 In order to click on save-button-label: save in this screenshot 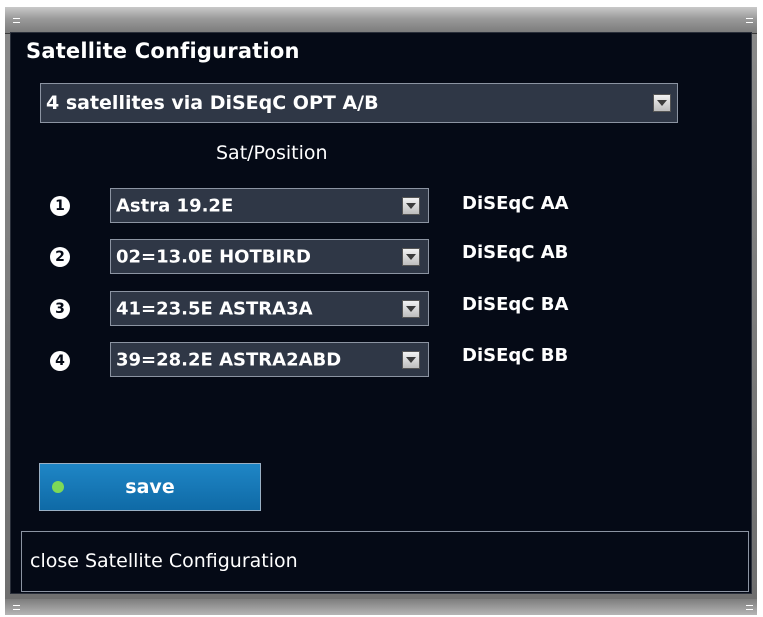, I will do `click(150, 487)`.